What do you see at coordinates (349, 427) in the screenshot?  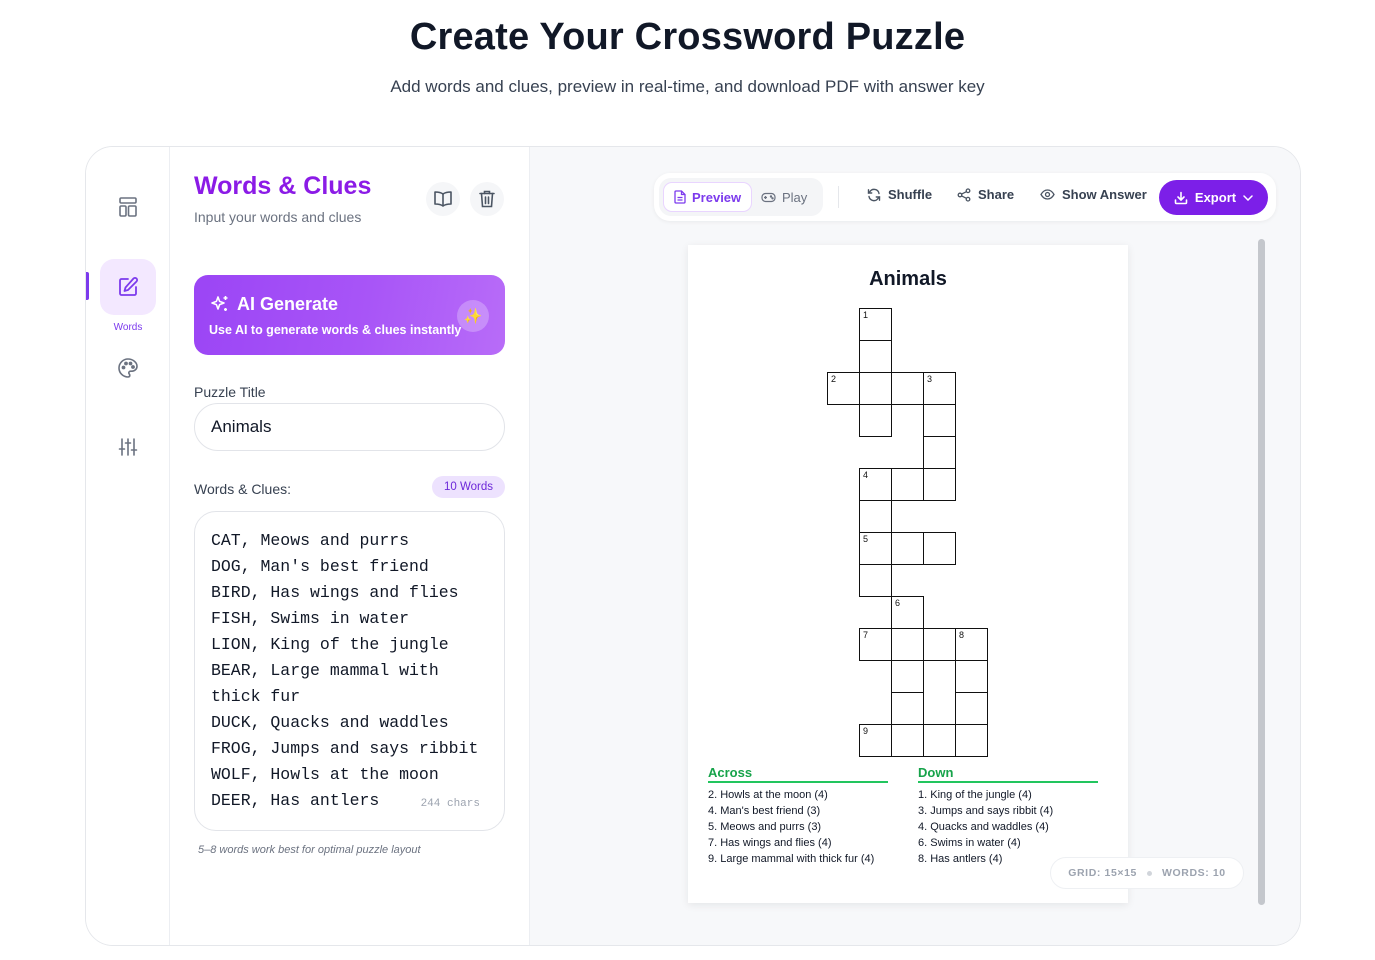 I see `puzzle-title-input` at bounding box center [349, 427].